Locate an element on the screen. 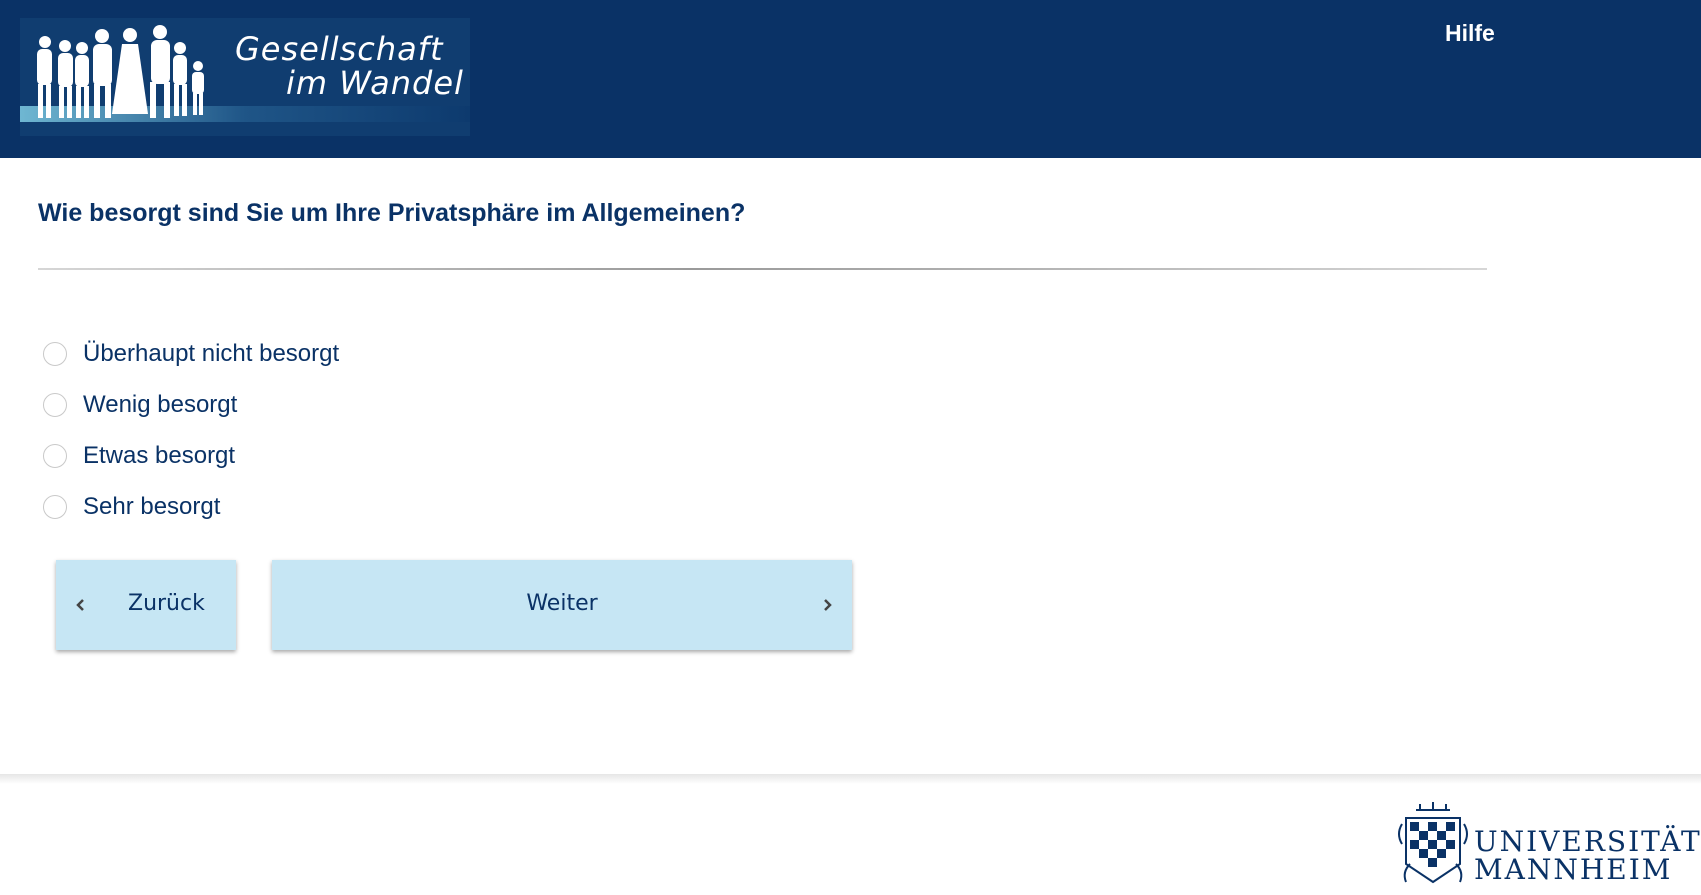 The image size is (1701, 895). chevron-left-icon is located at coordinates (80, 605).